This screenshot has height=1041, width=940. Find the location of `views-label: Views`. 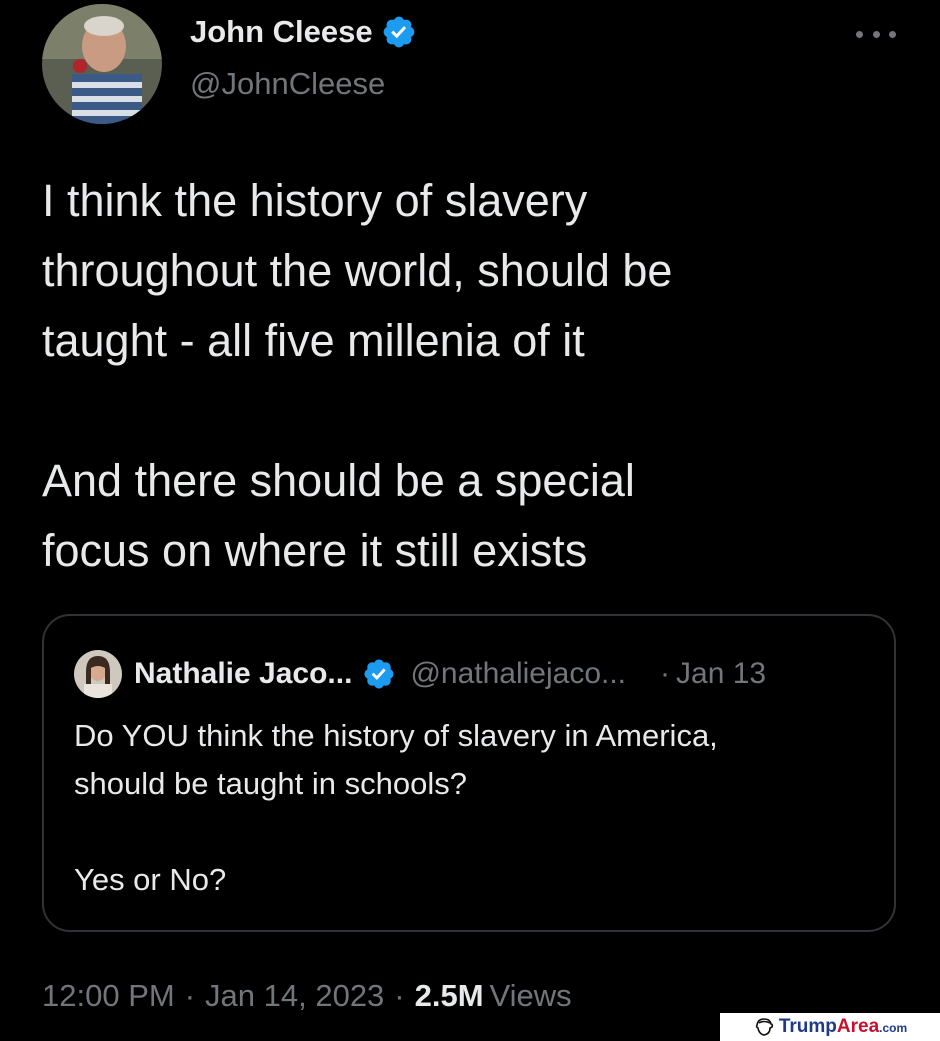

views-label: Views is located at coordinates (530, 995).